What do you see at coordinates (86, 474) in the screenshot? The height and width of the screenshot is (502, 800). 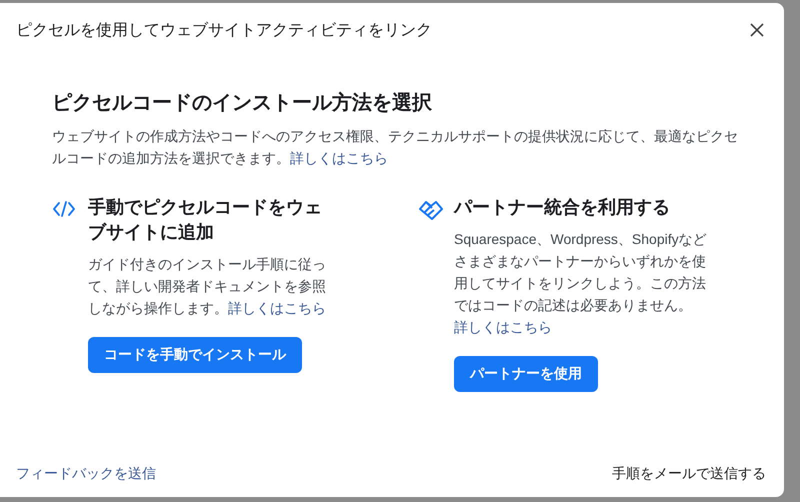 I see `feedback-link: フィードバックを送信` at bounding box center [86, 474].